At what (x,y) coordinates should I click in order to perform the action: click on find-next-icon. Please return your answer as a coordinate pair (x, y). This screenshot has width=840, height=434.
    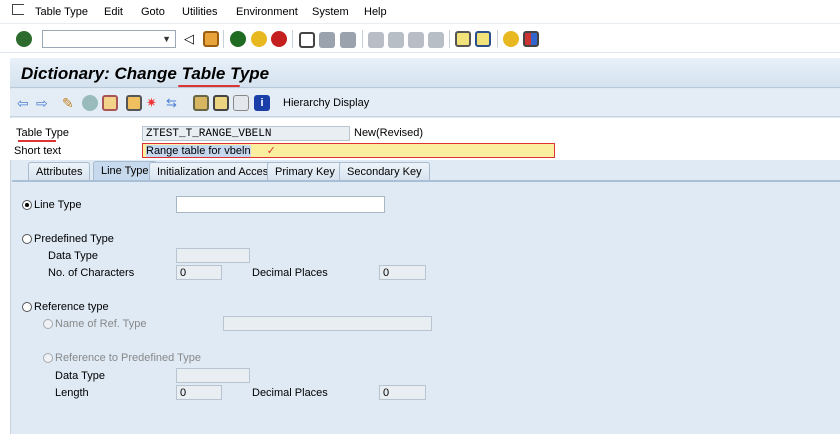
    Looking at the image, I should click on (348, 40).